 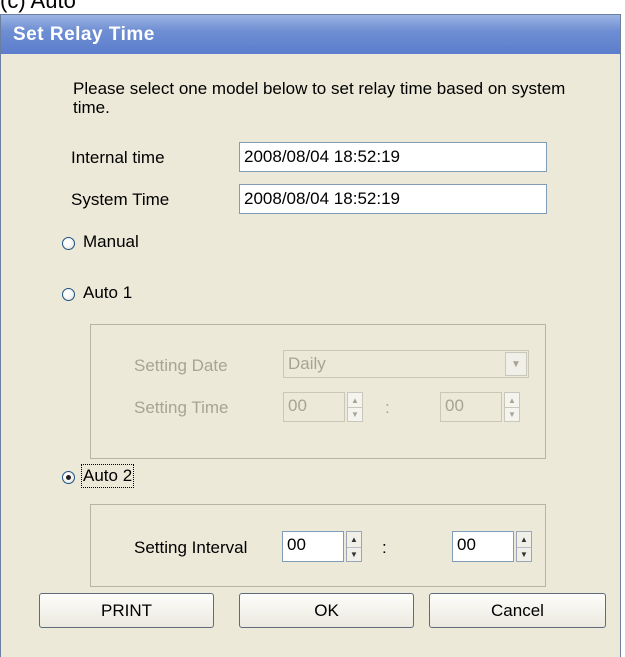 What do you see at coordinates (393, 157) in the screenshot?
I see `internal-time-field: 2008/08/04 18:52:19` at bounding box center [393, 157].